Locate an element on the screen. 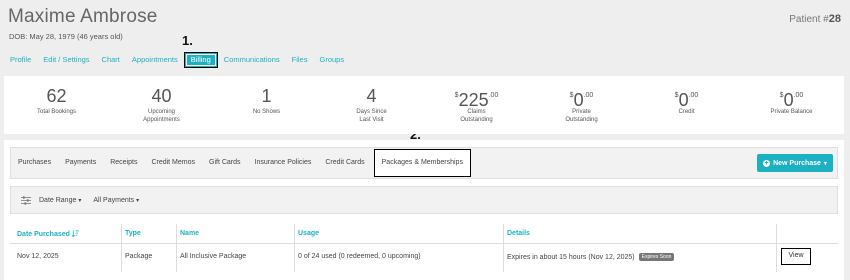 This screenshot has width=850, height=280. stat-label: Total Bookings is located at coordinates (56, 112).